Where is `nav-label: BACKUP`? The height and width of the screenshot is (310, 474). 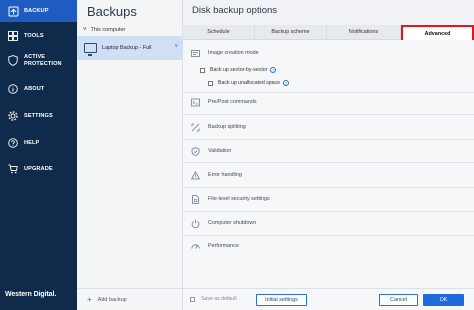 nav-label: BACKUP is located at coordinates (36, 10).